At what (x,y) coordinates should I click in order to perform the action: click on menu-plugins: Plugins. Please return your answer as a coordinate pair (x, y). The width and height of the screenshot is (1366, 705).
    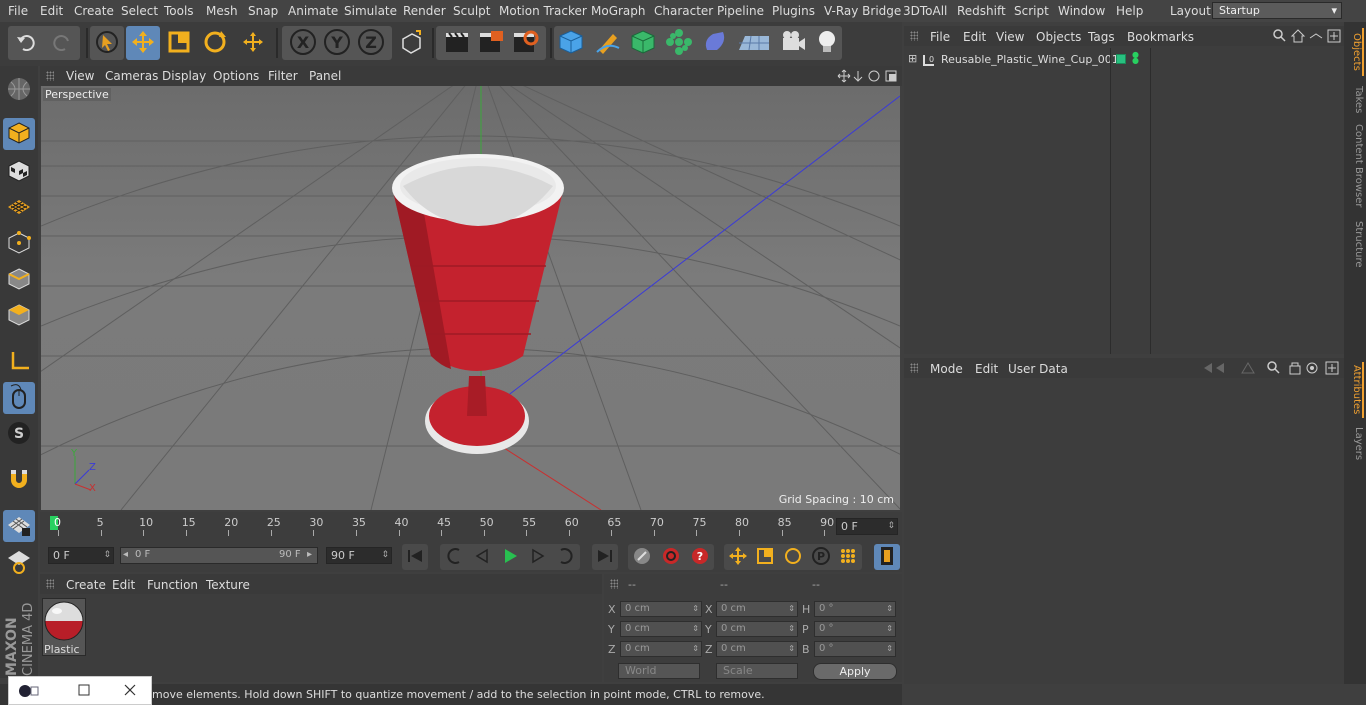
    Looking at the image, I should click on (793, 11).